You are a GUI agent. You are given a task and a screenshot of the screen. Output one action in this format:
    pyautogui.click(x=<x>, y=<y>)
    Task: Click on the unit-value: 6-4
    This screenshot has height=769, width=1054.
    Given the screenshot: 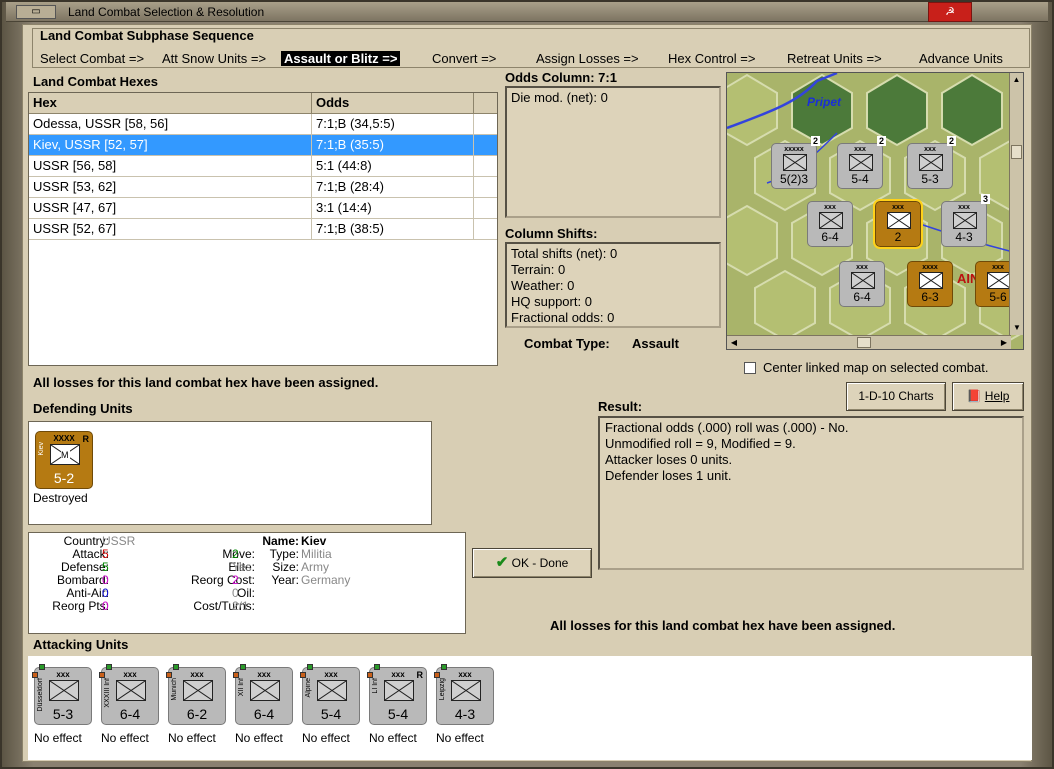 What is the action you would take?
    pyautogui.click(x=862, y=297)
    